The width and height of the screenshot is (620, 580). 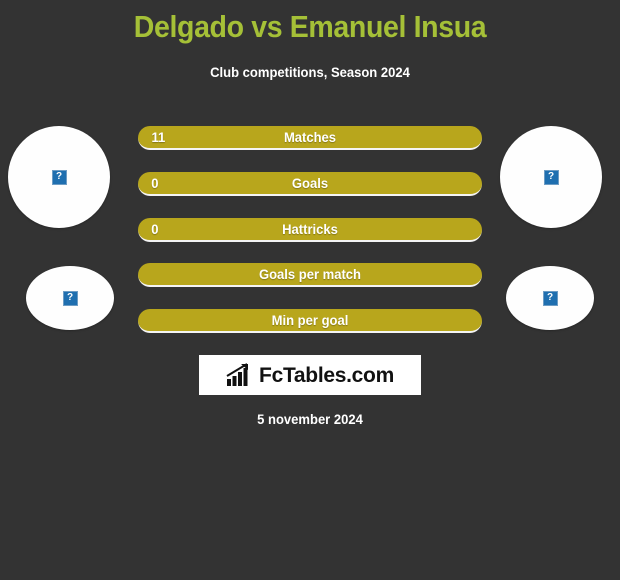 I want to click on stat-row-goals-per-match: Goals per match, so click(x=310, y=275).